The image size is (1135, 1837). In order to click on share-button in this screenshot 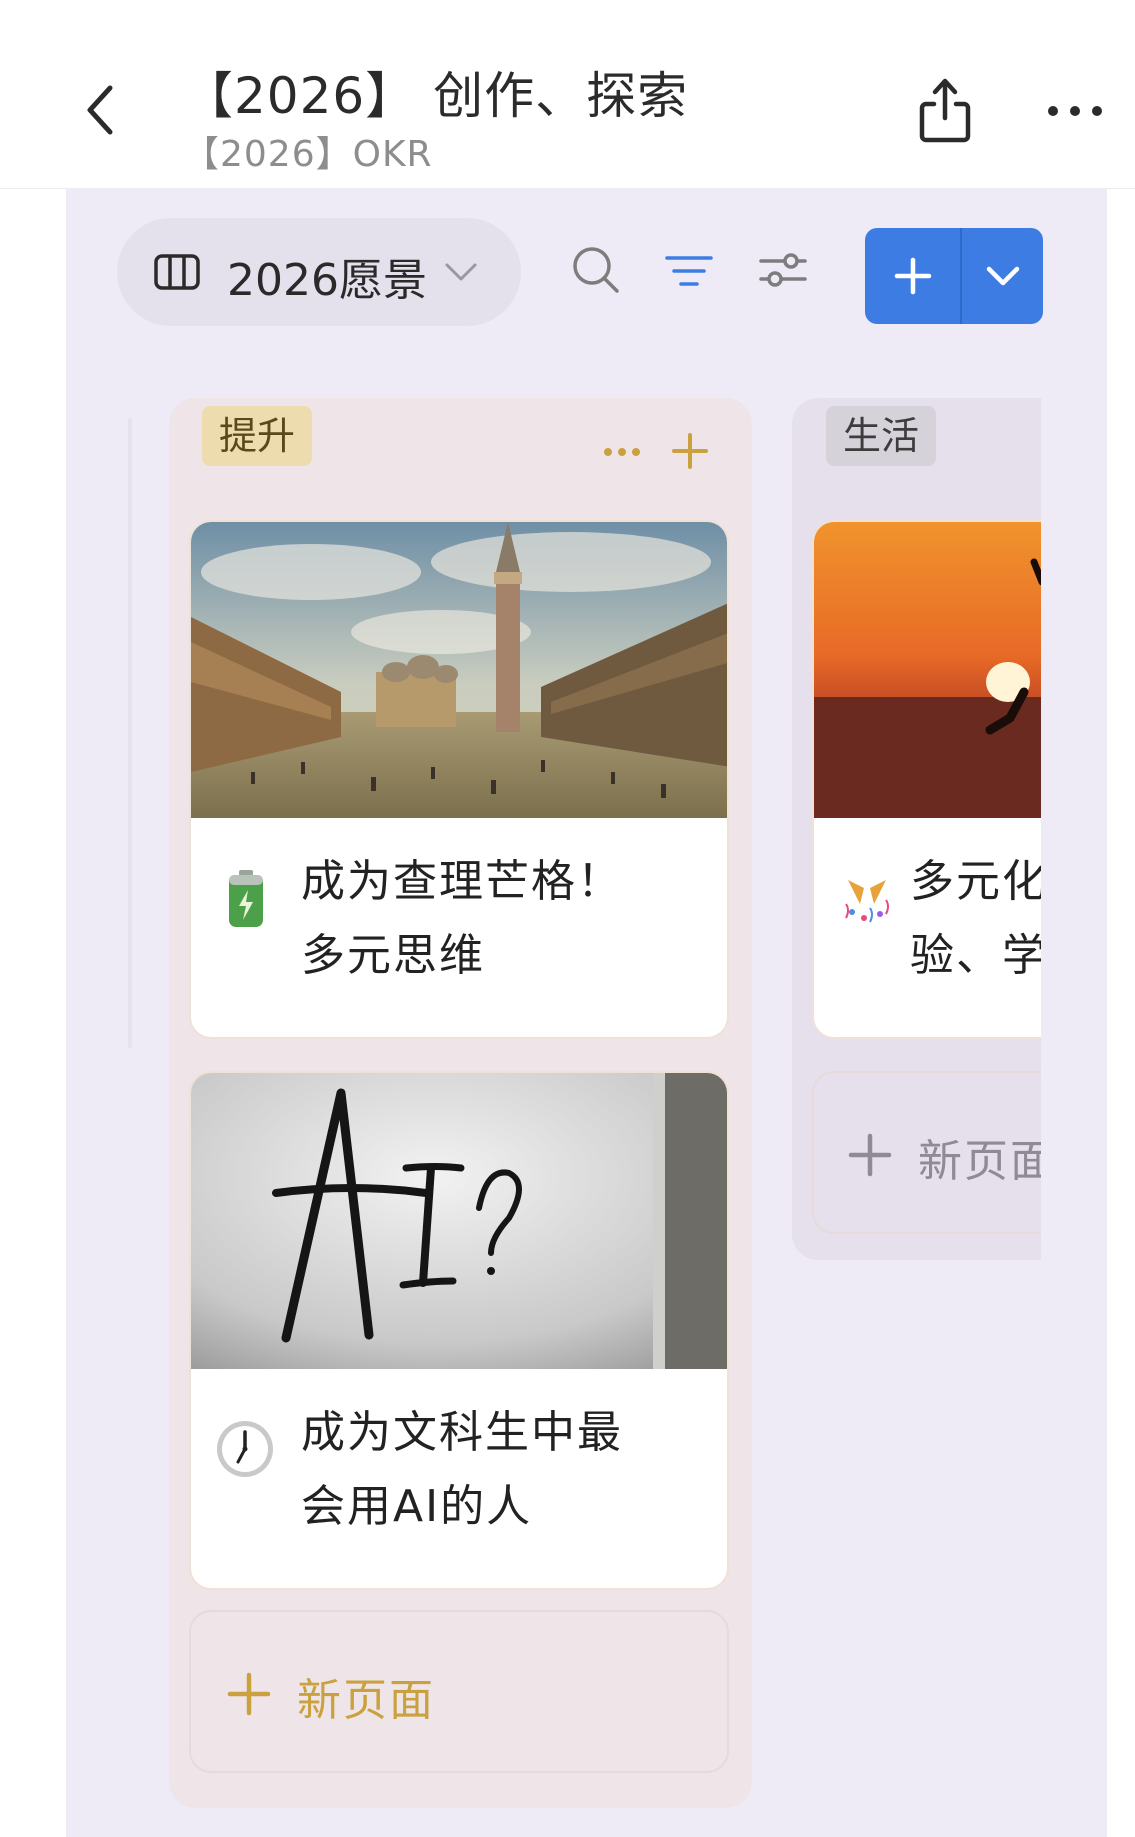, I will do `click(945, 110)`.